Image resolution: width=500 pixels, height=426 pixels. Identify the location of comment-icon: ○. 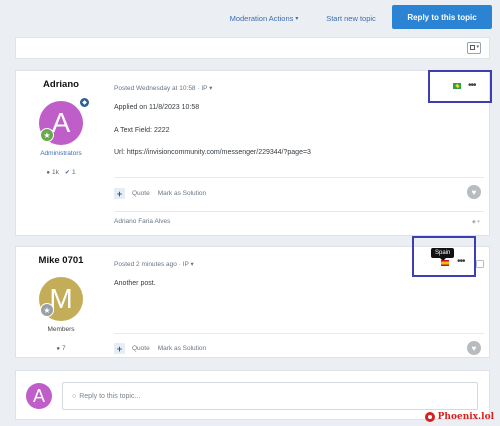
(74, 396).